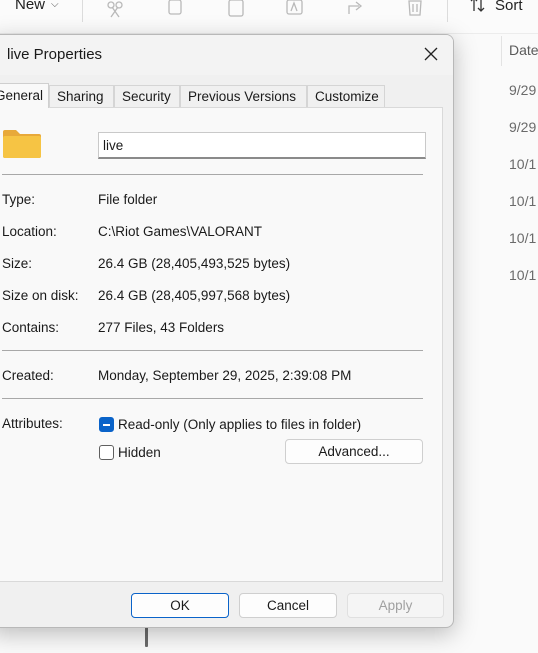 Image resolution: width=538 pixels, height=653 pixels. Describe the element at coordinates (139, 452) in the screenshot. I see `hidden-label: Hidden` at that location.